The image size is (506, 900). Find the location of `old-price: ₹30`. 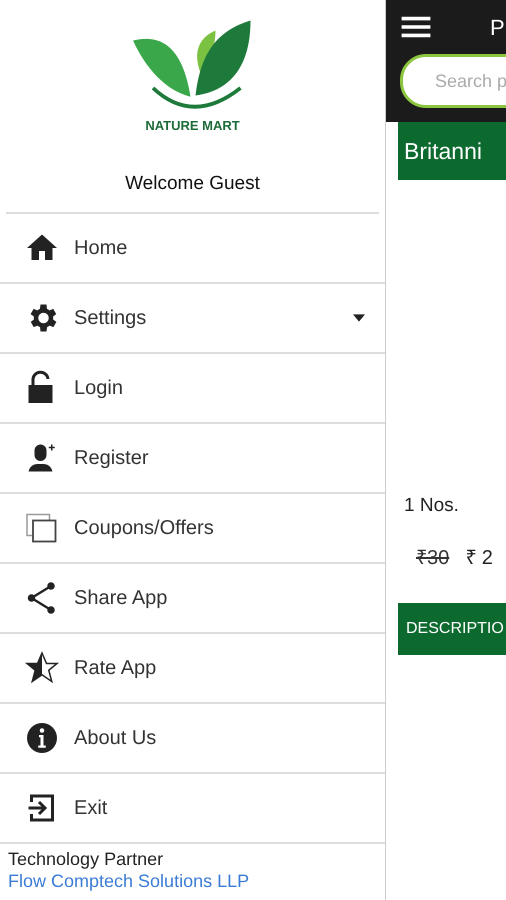

old-price: ₹30 is located at coordinates (433, 558).